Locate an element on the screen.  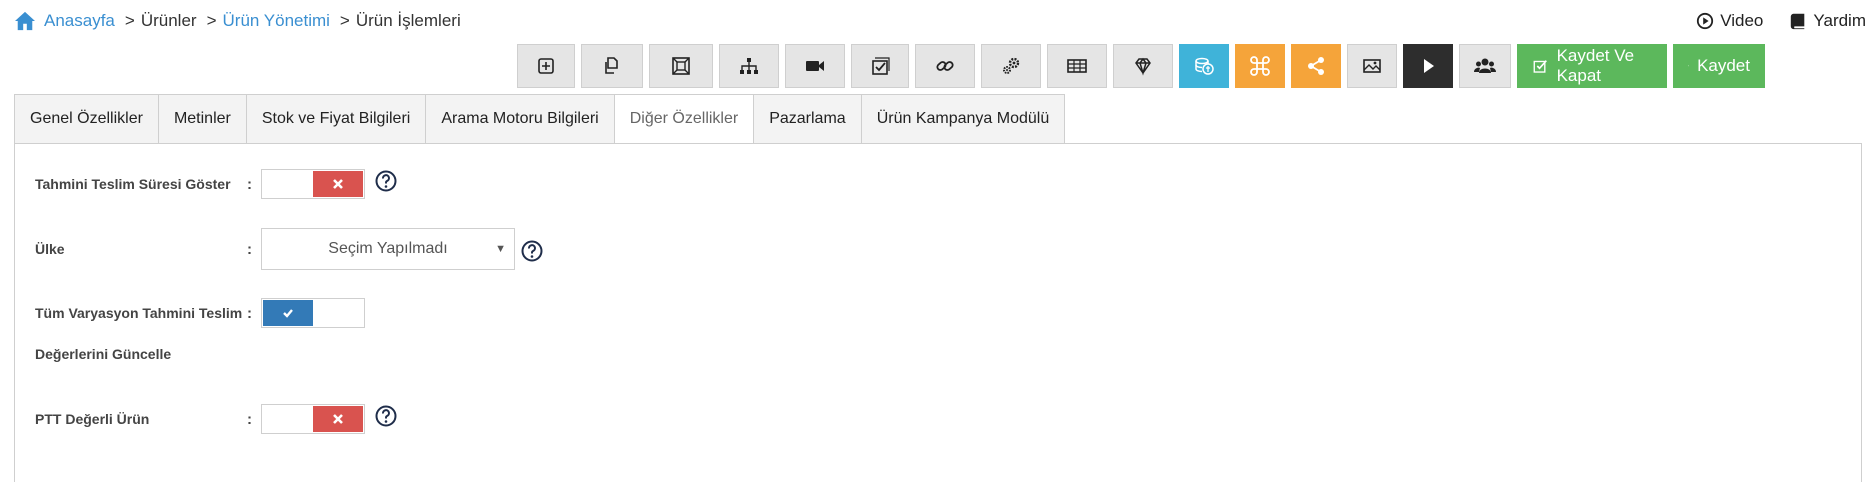
sitemap-icon is located at coordinates (749, 66).